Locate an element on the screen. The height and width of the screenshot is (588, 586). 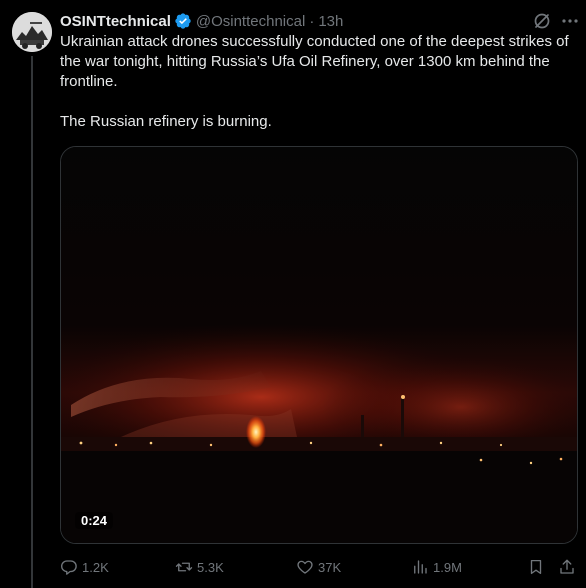
repost-count: 5.3K is located at coordinates (210, 567).